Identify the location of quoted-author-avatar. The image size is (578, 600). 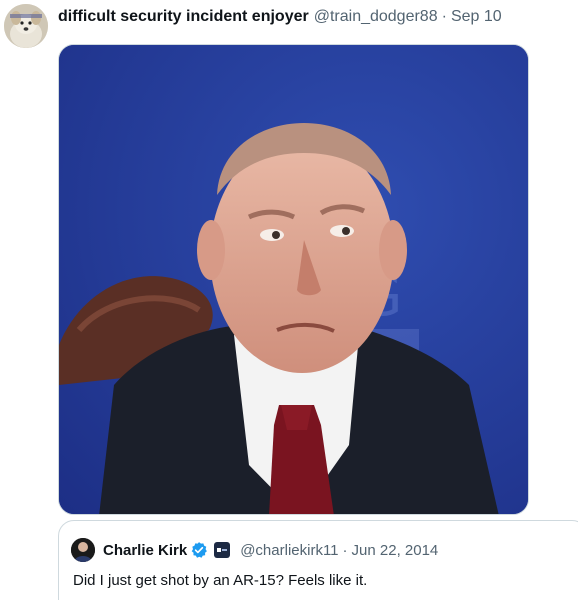
(83, 550).